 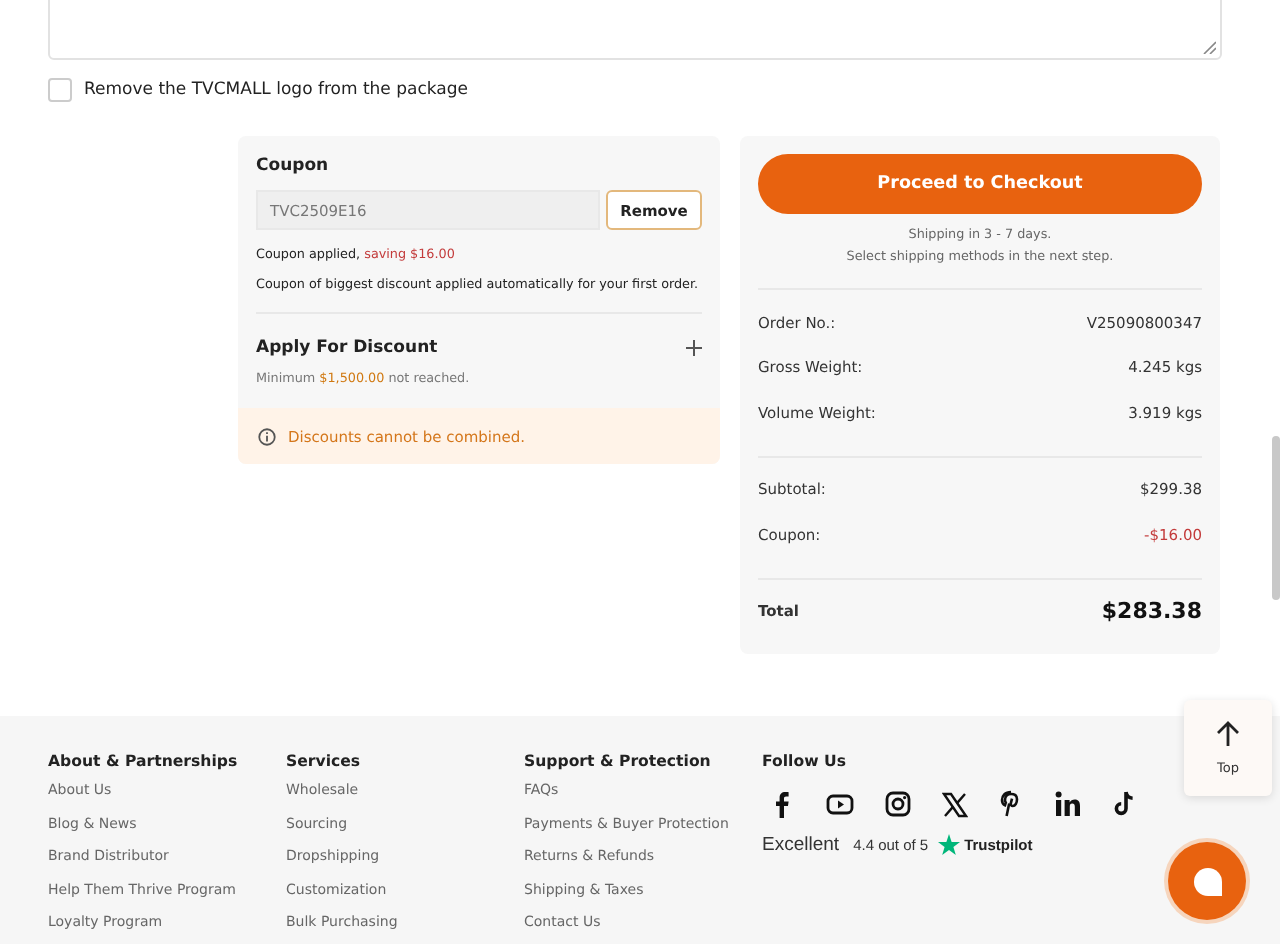 I want to click on x-logo-icon, so click(x=955, y=804).